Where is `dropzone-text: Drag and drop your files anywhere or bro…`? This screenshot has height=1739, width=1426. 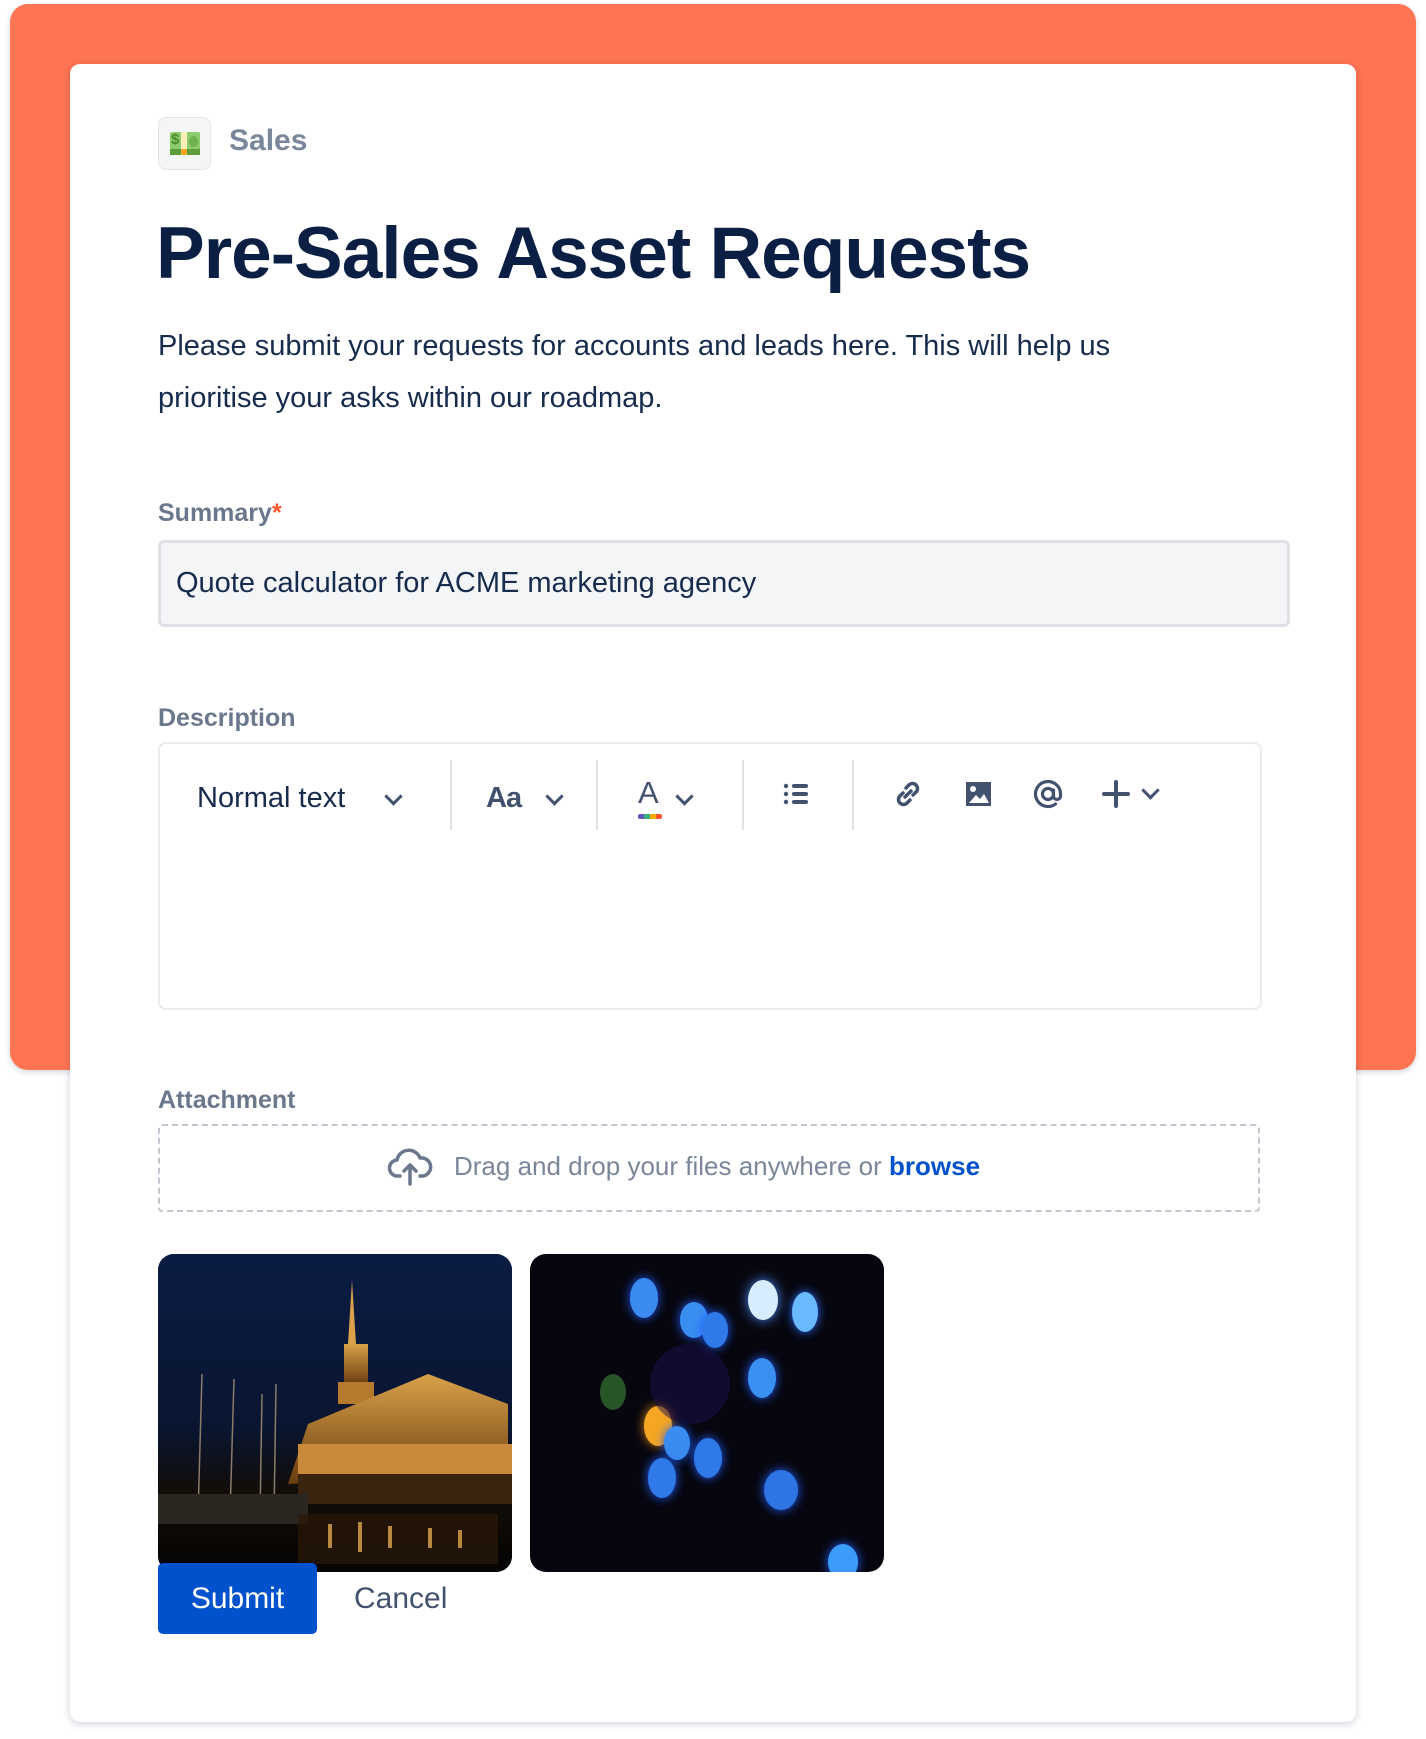
dropzone-text: Drag and drop your files anywhere or bro… is located at coordinates (717, 1166).